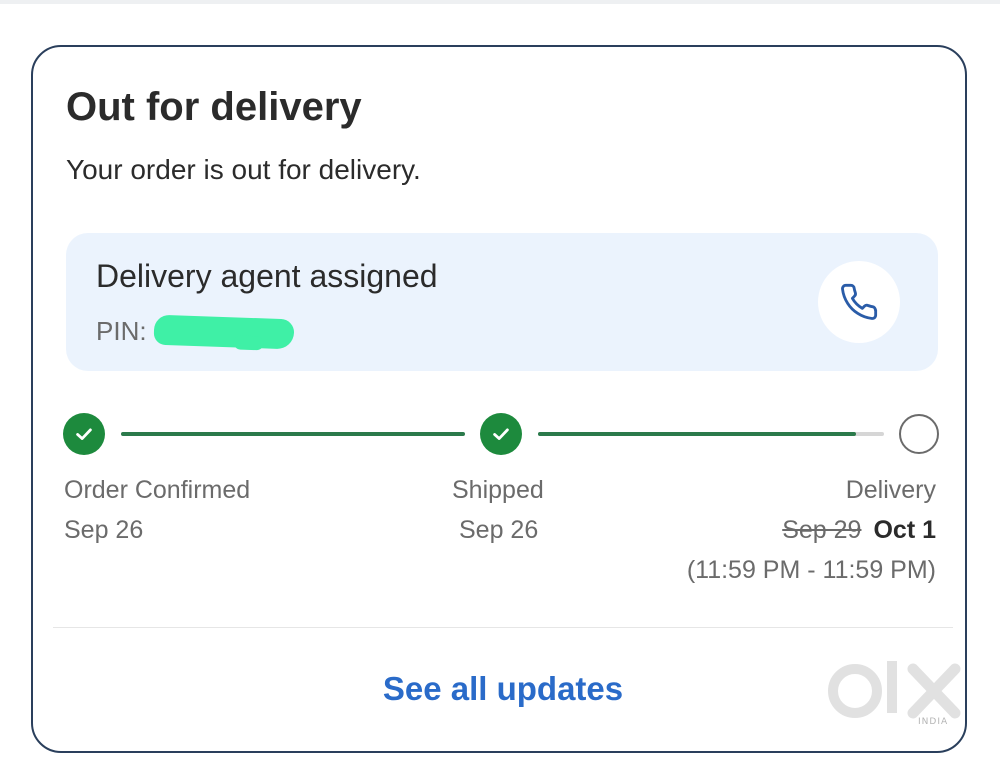 The height and width of the screenshot is (775, 1000). What do you see at coordinates (919, 434) in the screenshot?
I see `step-delivery-pending-icon` at bounding box center [919, 434].